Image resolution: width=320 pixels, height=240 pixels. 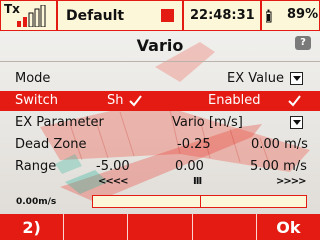 What do you see at coordinates (135, 101) in the screenshot?
I see `switch-check-icon` at bounding box center [135, 101].